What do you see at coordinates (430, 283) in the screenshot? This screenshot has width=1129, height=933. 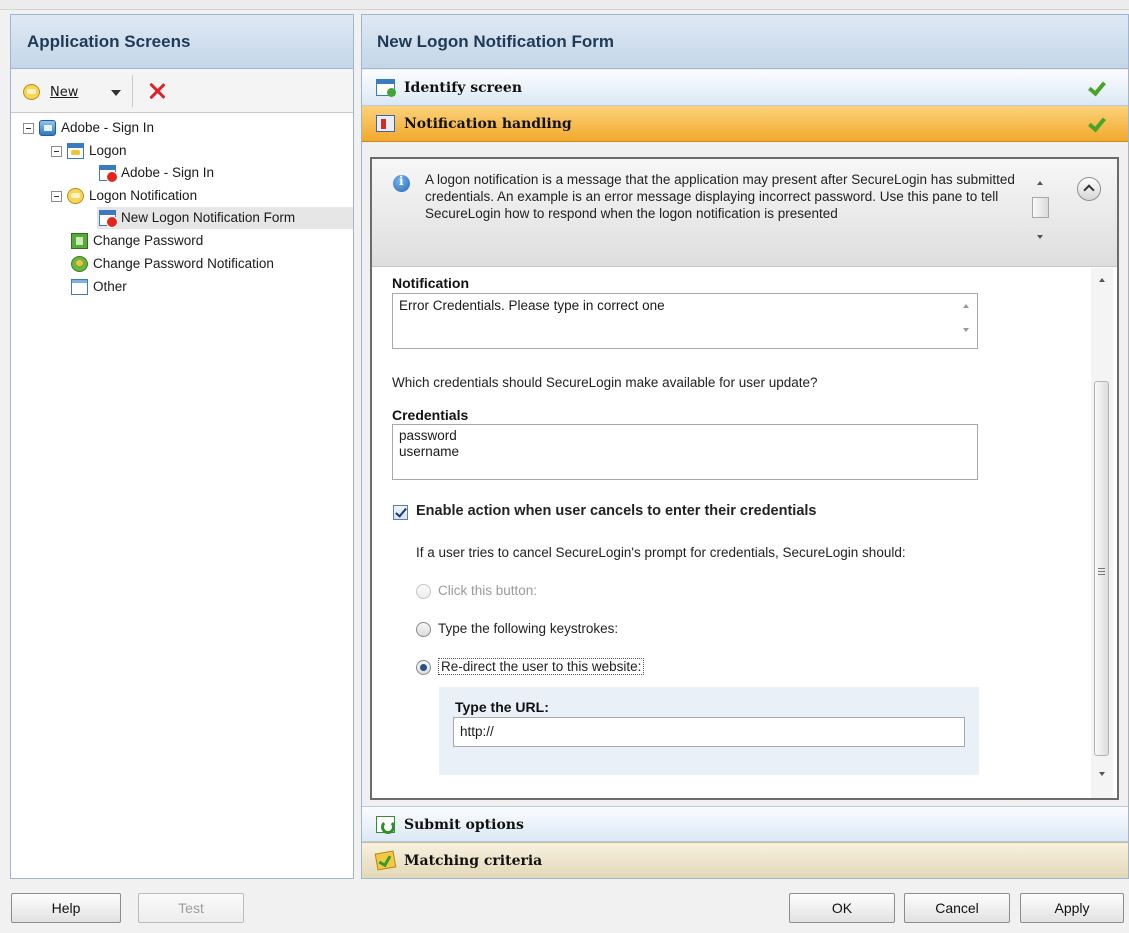 I see `notification-label: Notification` at bounding box center [430, 283].